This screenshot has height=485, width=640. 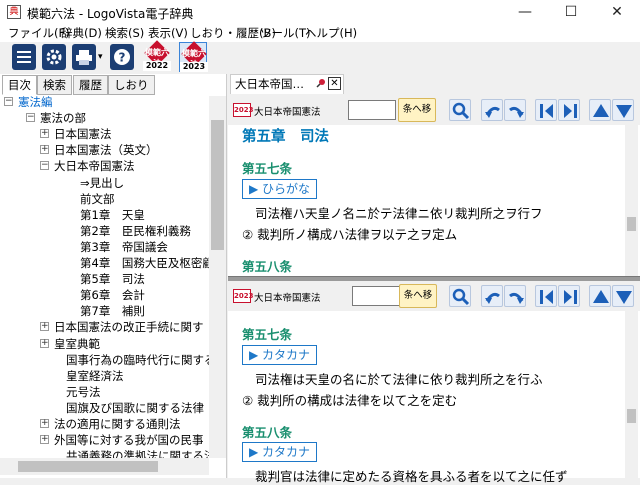 I want to click on tree-item: 第4章 国務大臣及枢密顧, so click(x=144, y=263).